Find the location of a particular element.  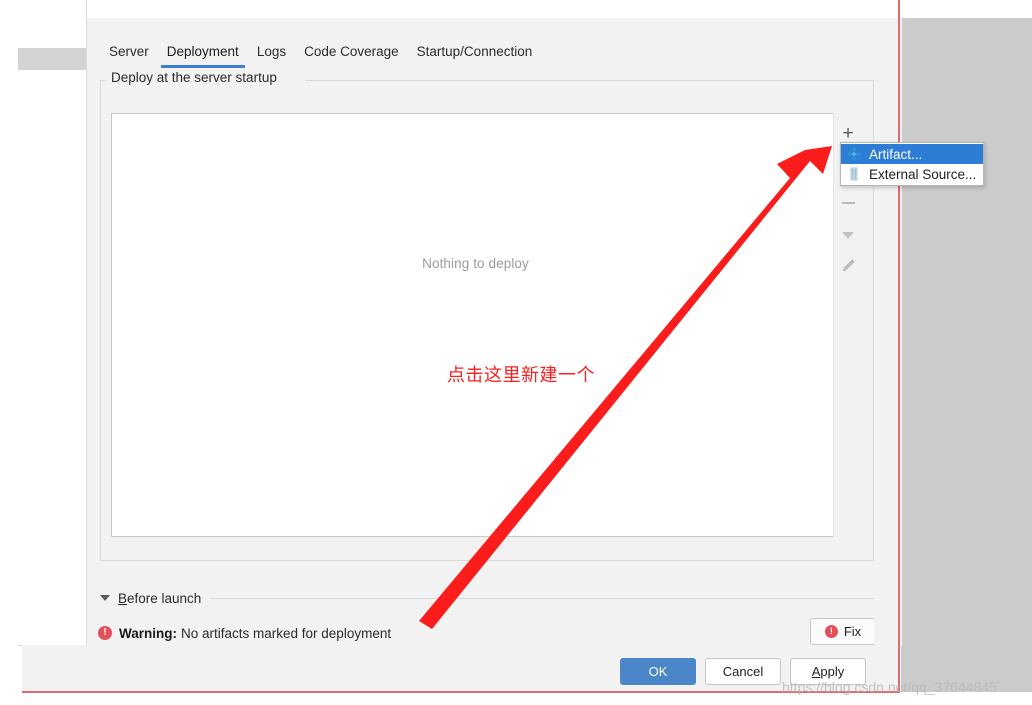

apply-button-rest: pply is located at coordinates (832, 671).